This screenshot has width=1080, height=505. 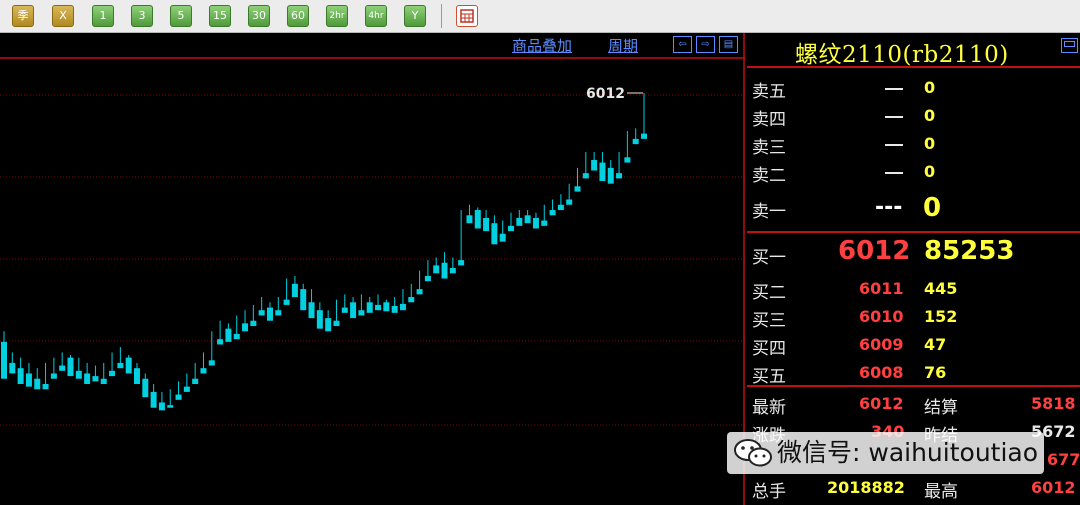 I want to click on period-year-button: Y, so click(x=415, y=16).